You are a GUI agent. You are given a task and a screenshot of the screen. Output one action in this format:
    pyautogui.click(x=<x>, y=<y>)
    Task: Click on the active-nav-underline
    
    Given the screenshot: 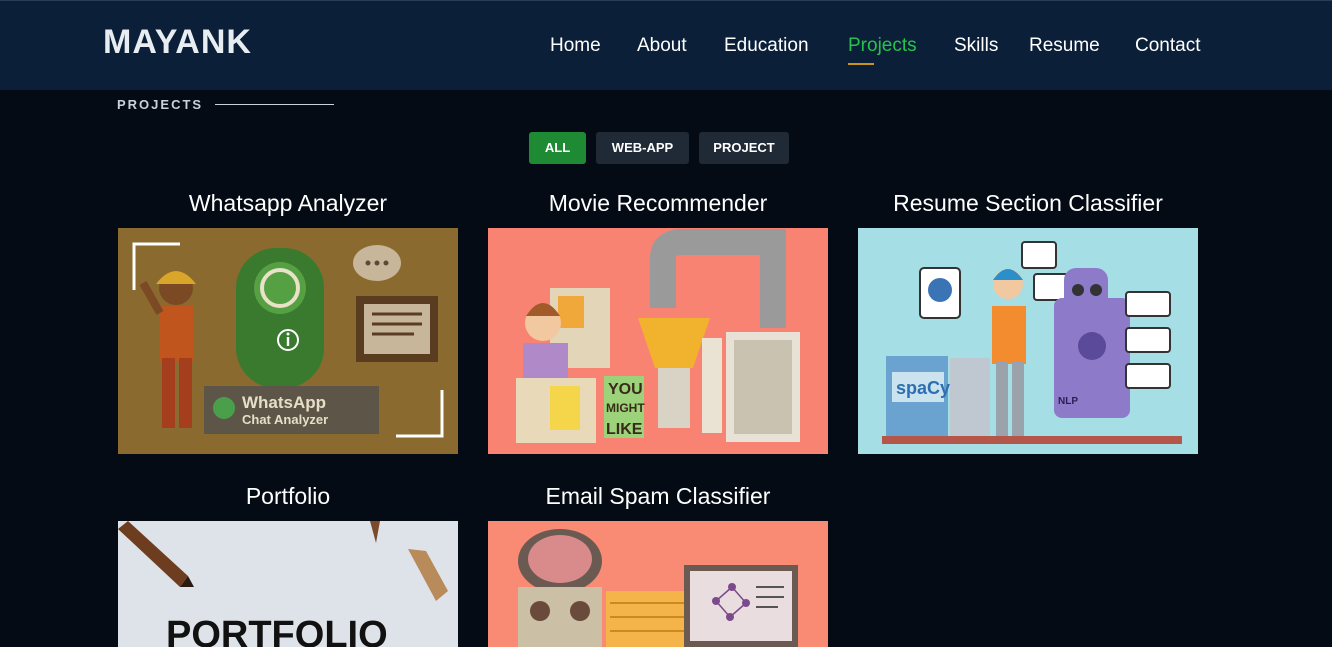 What is the action you would take?
    pyautogui.click(x=861, y=64)
    